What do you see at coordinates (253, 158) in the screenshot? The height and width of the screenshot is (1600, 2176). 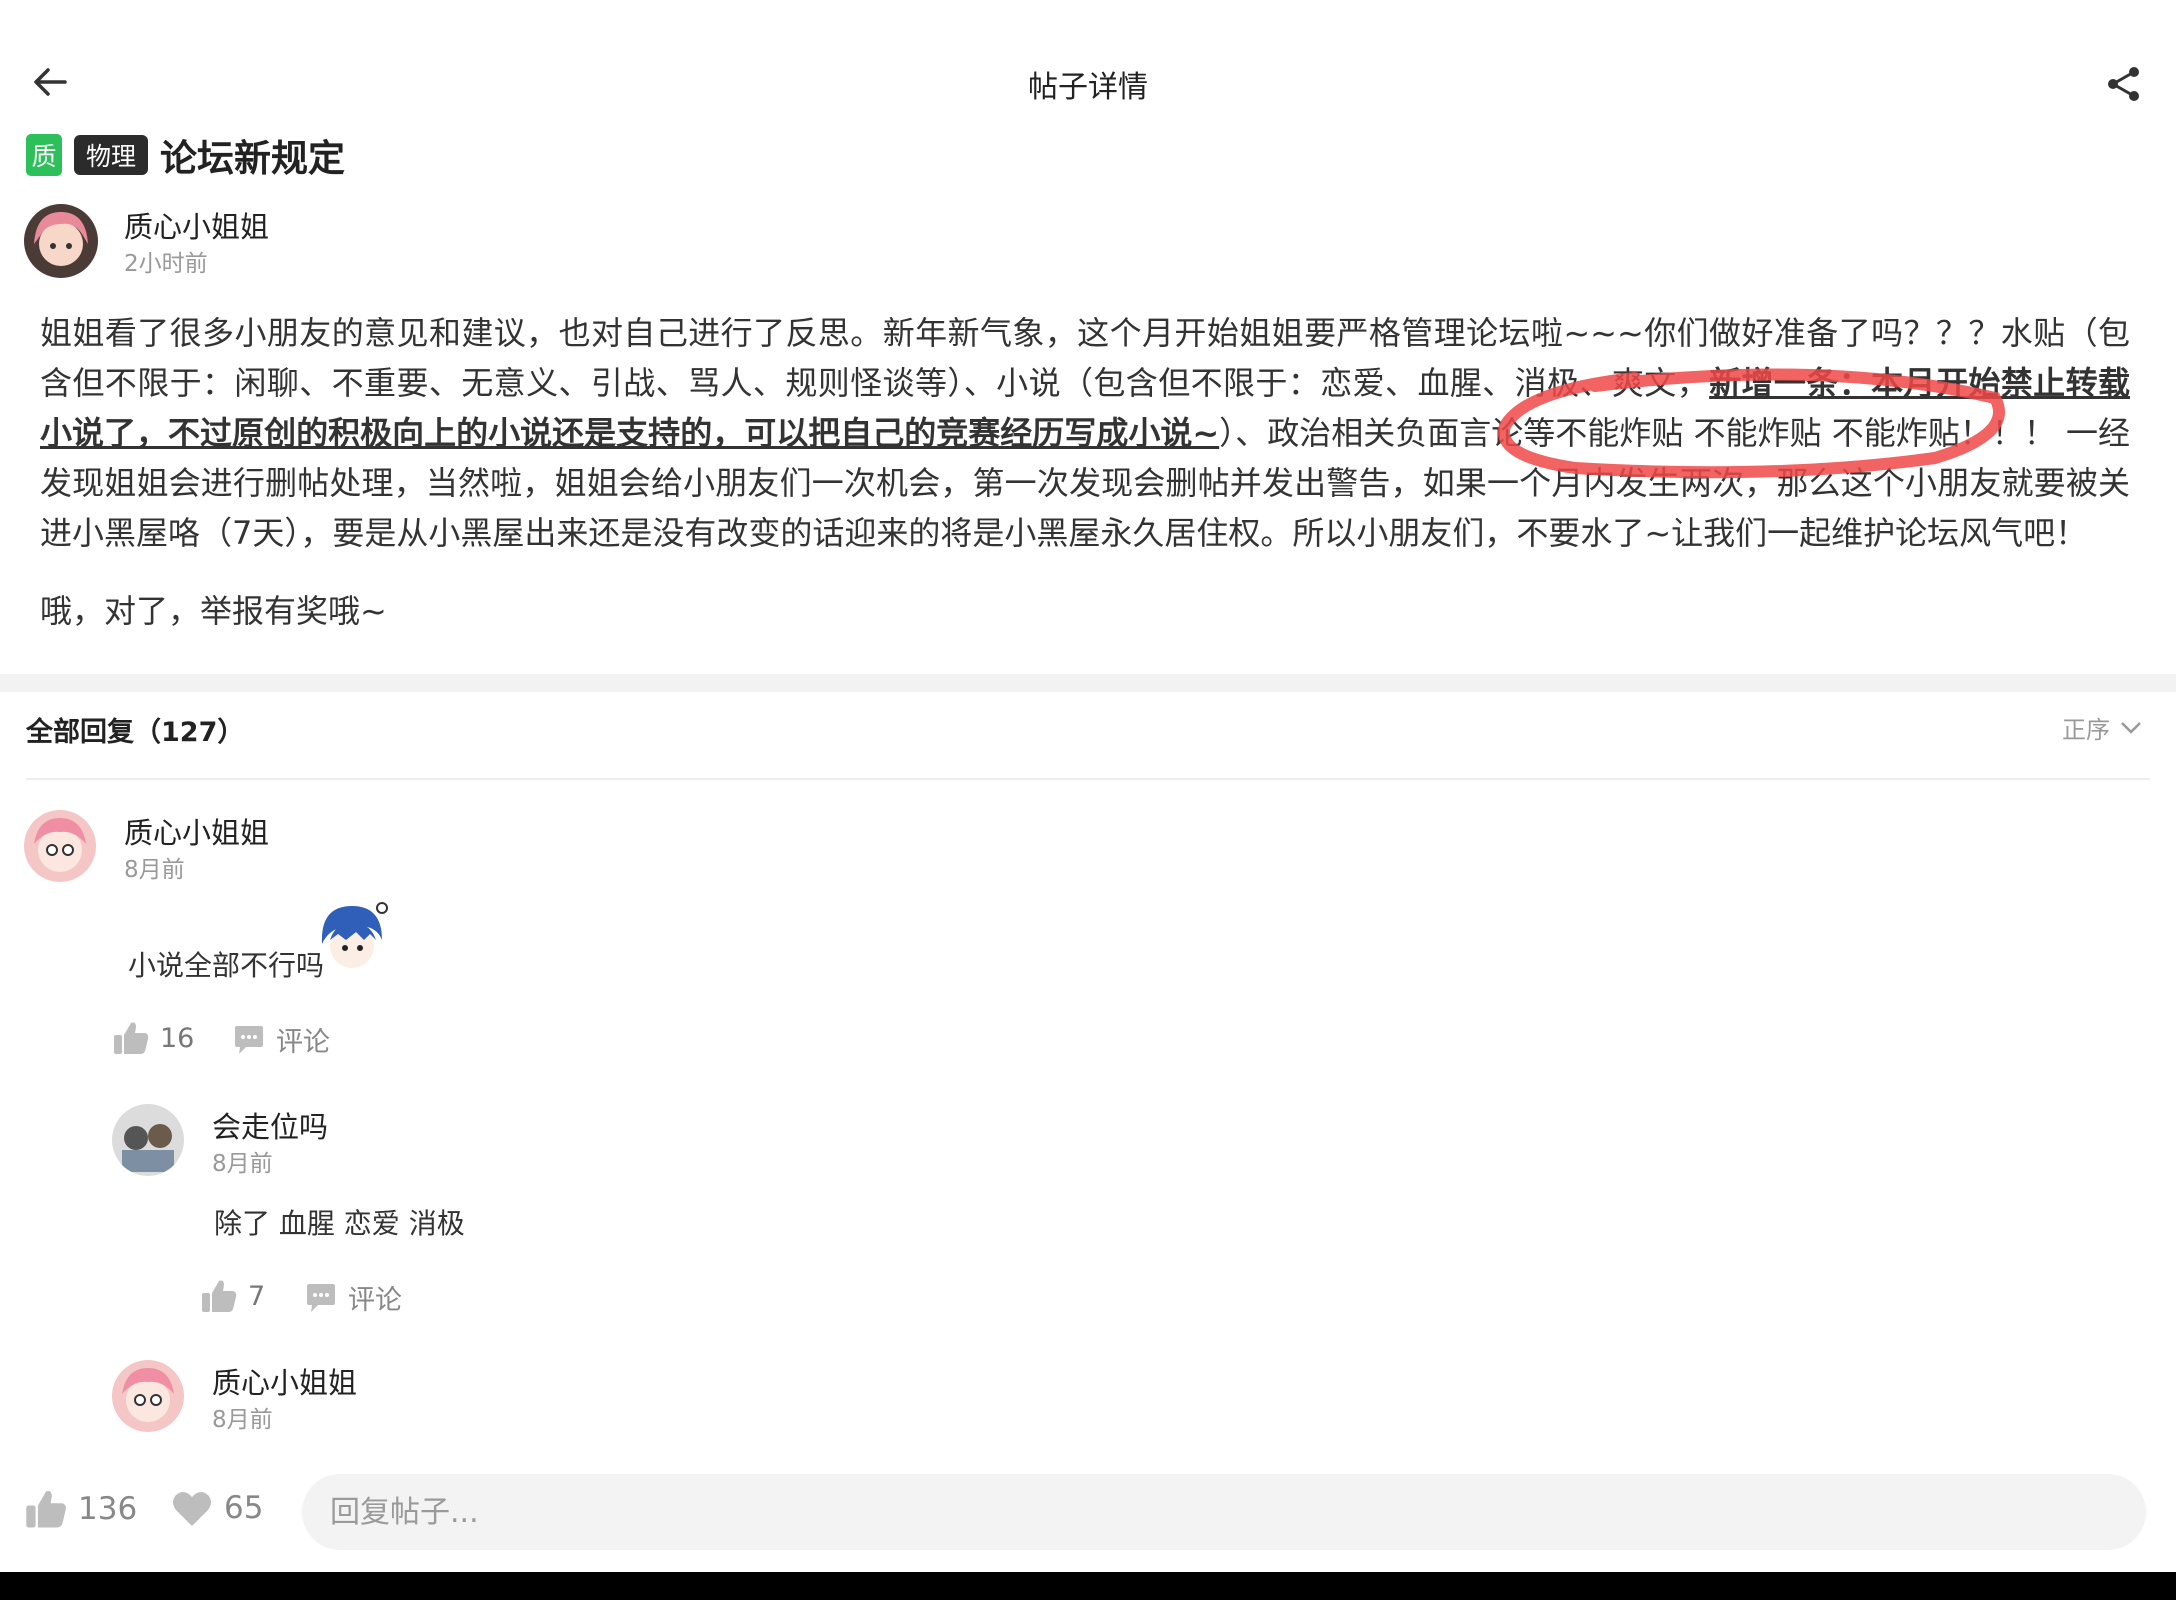 I see `post-title: 论坛新规定` at bounding box center [253, 158].